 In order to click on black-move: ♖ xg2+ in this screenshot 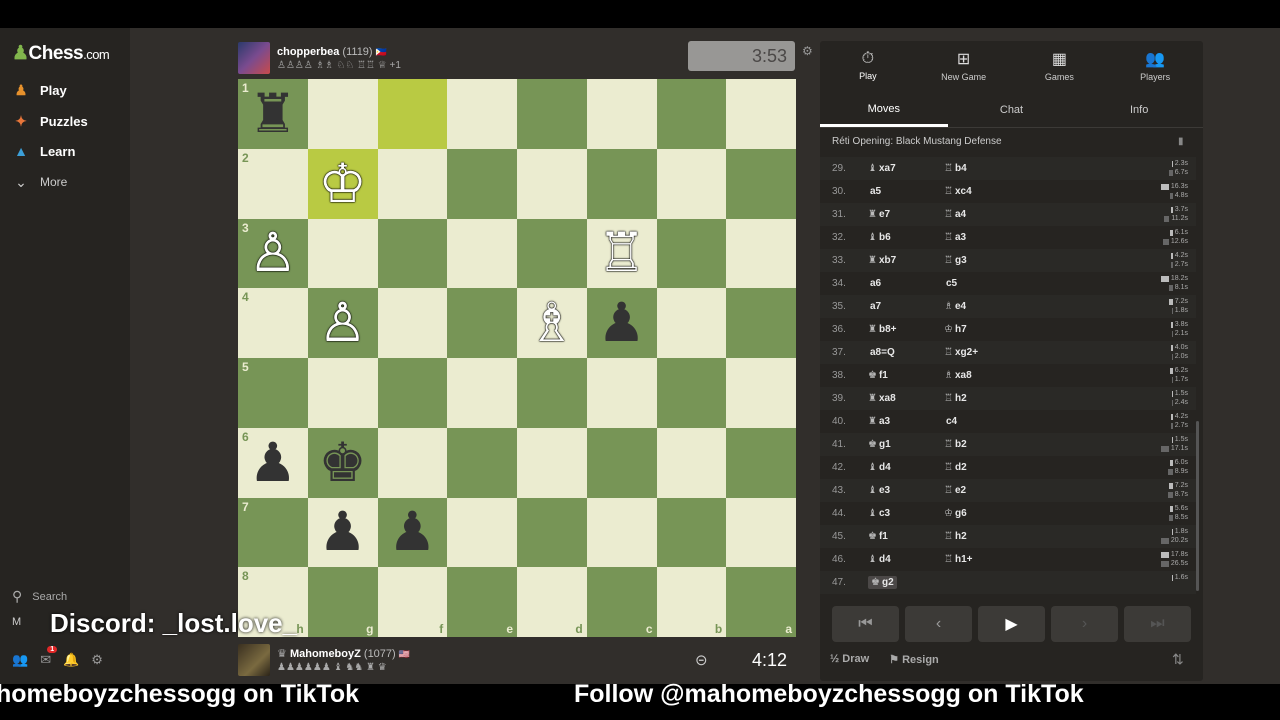, I will do `click(982, 352)`.